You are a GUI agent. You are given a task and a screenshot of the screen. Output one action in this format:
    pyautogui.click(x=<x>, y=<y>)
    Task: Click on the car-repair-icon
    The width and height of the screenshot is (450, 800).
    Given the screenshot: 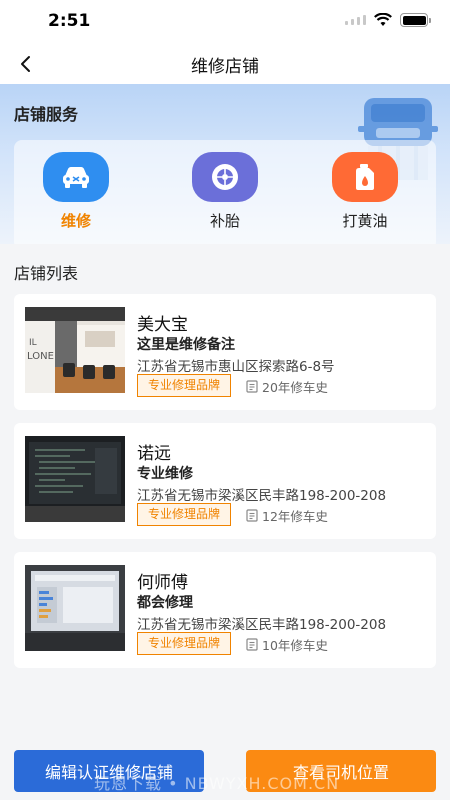 What is the action you would take?
    pyautogui.click(x=76, y=177)
    